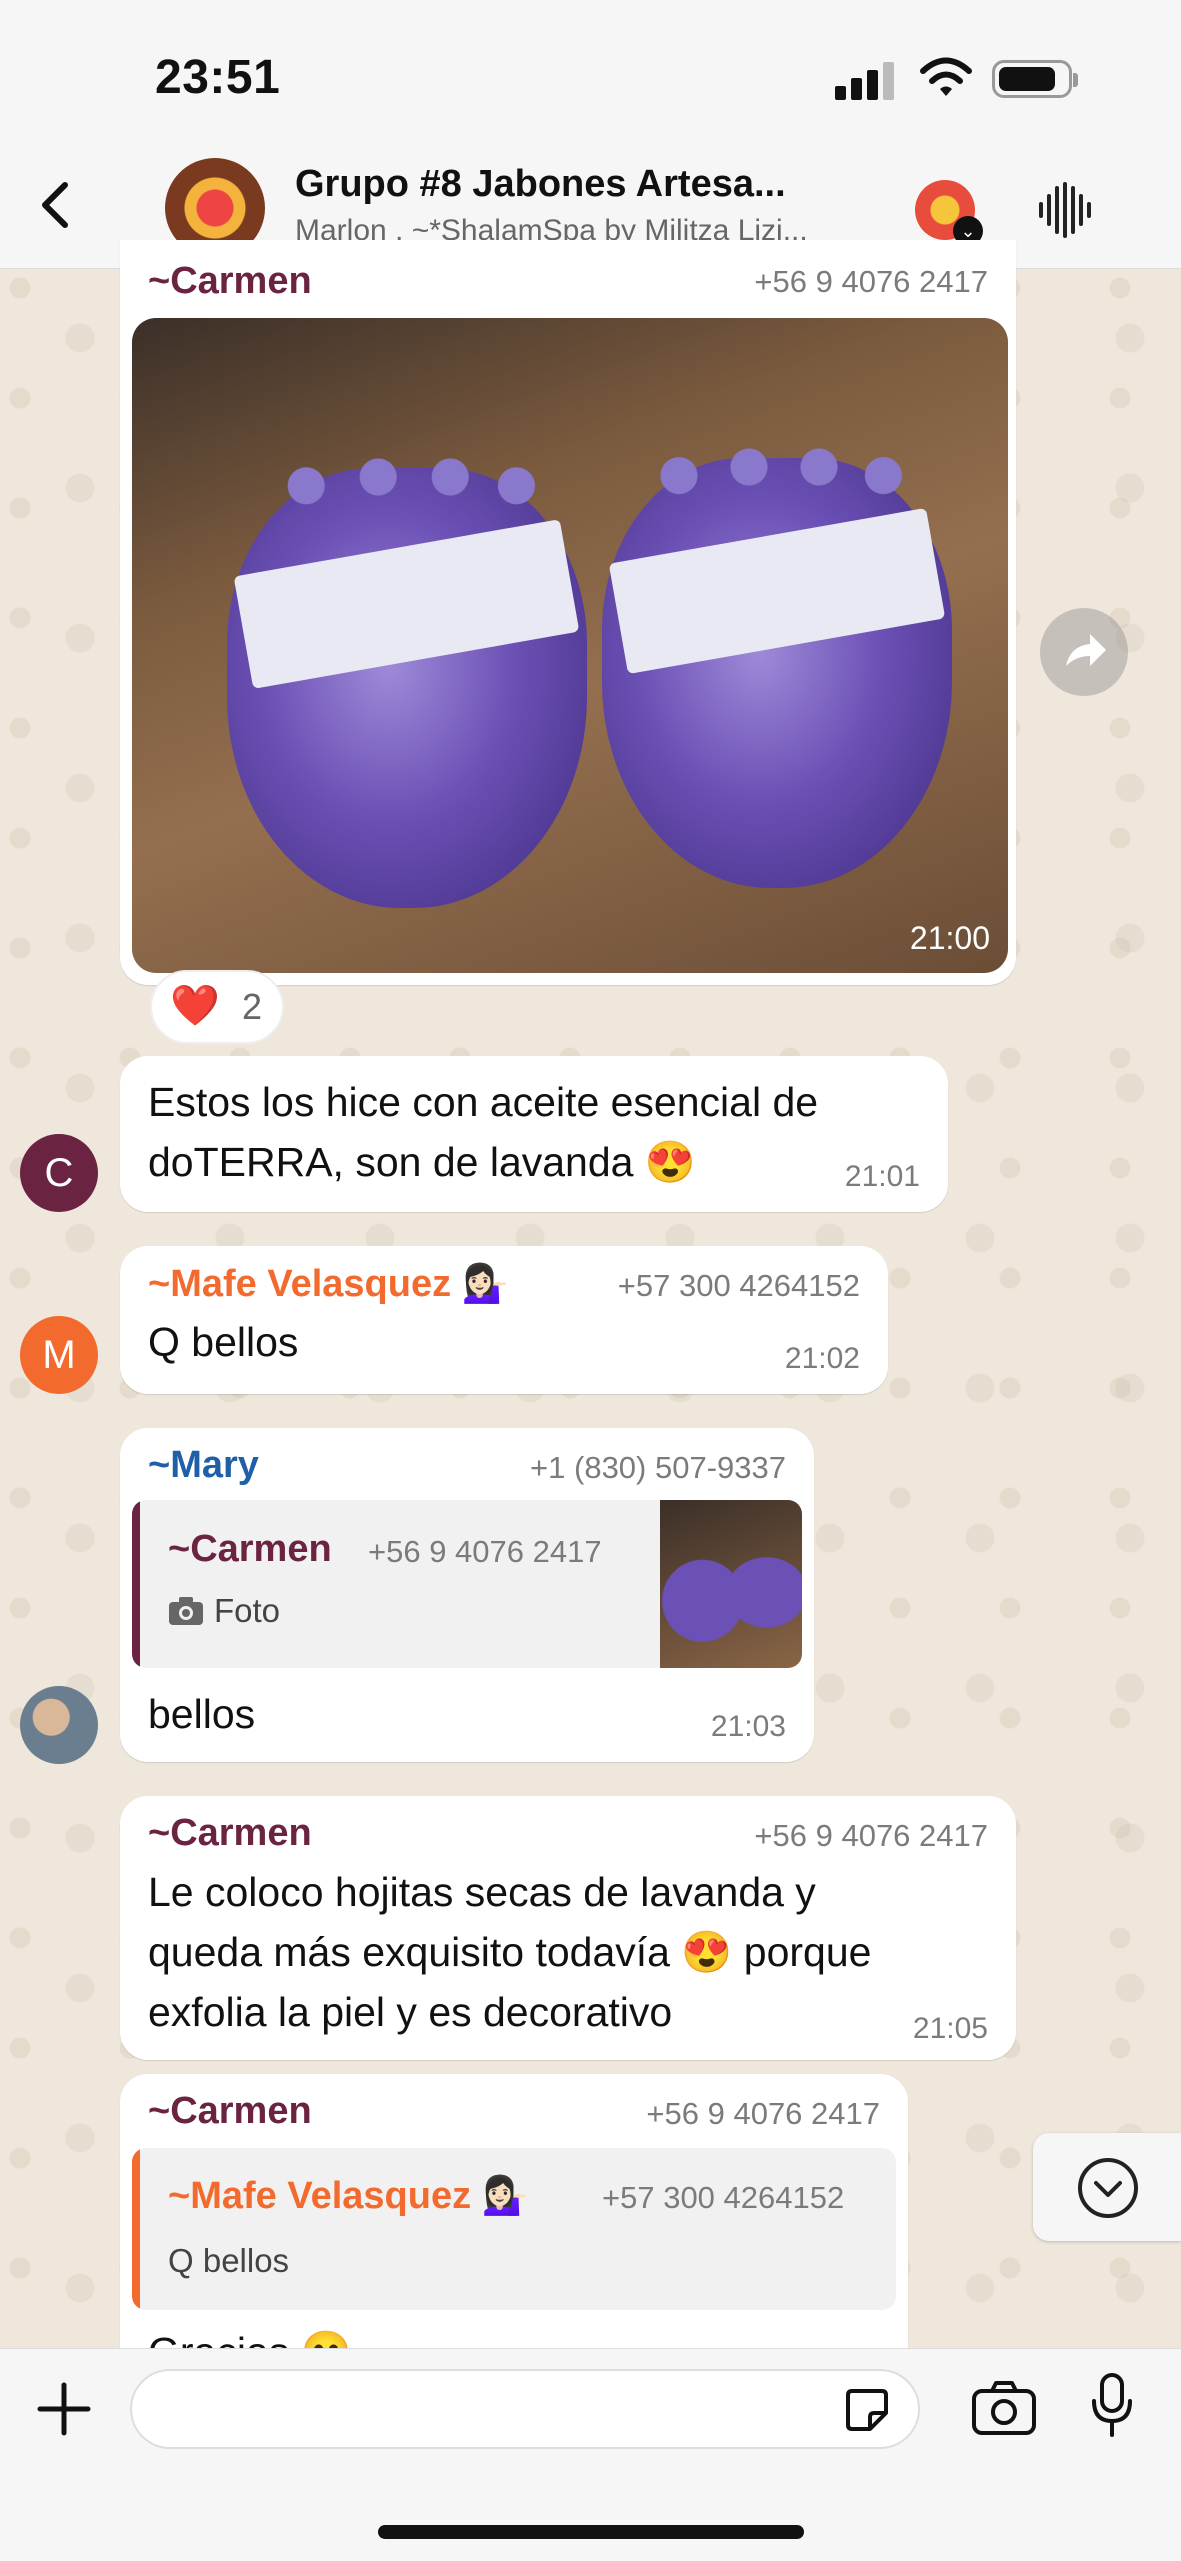 The image size is (1181, 2561). What do you see at coordinates (591, 2532) in the screenshot?
I see `home-indicator` at bounding box center [591, 2532].